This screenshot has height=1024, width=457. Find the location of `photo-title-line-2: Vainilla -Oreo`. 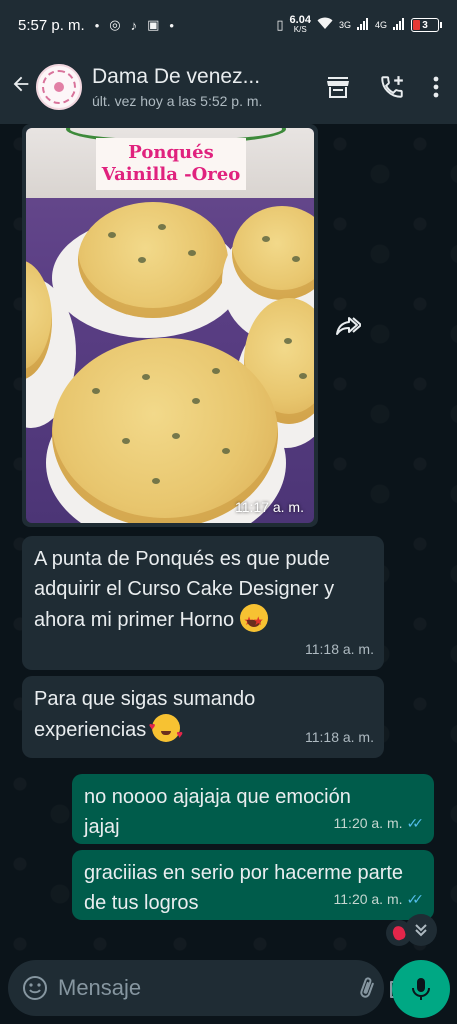

photo-title-line-2: Vainilla -Oreo is located at coordinates (171, 174).